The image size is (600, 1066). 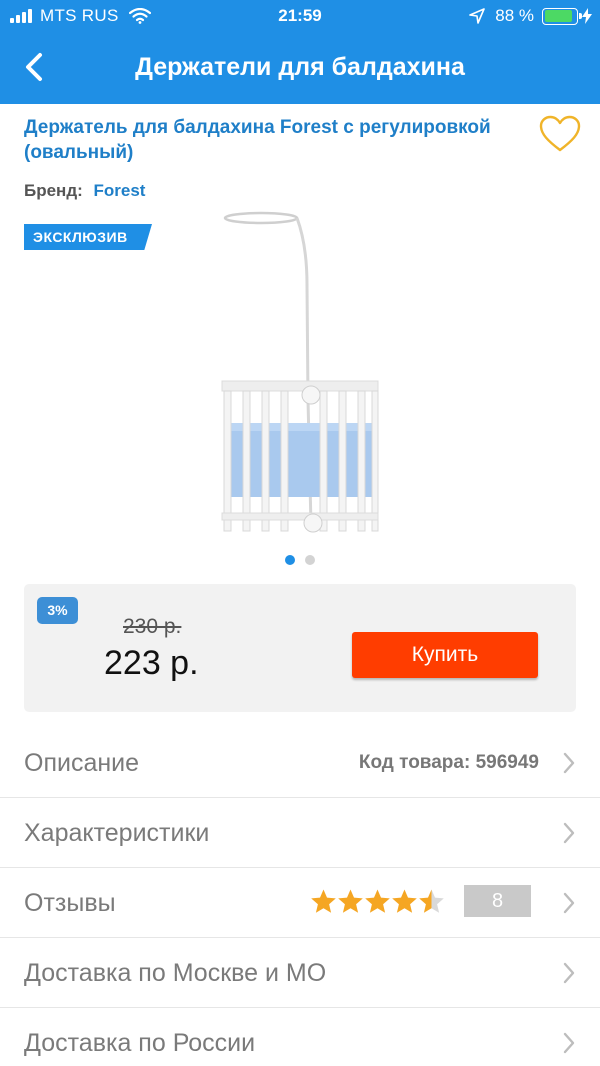 What do you see at coordinates (140, 1043) in the screenshot?
I see `row-delivery-russia-label: Доставка по России` at bounding box center [140, 1043].